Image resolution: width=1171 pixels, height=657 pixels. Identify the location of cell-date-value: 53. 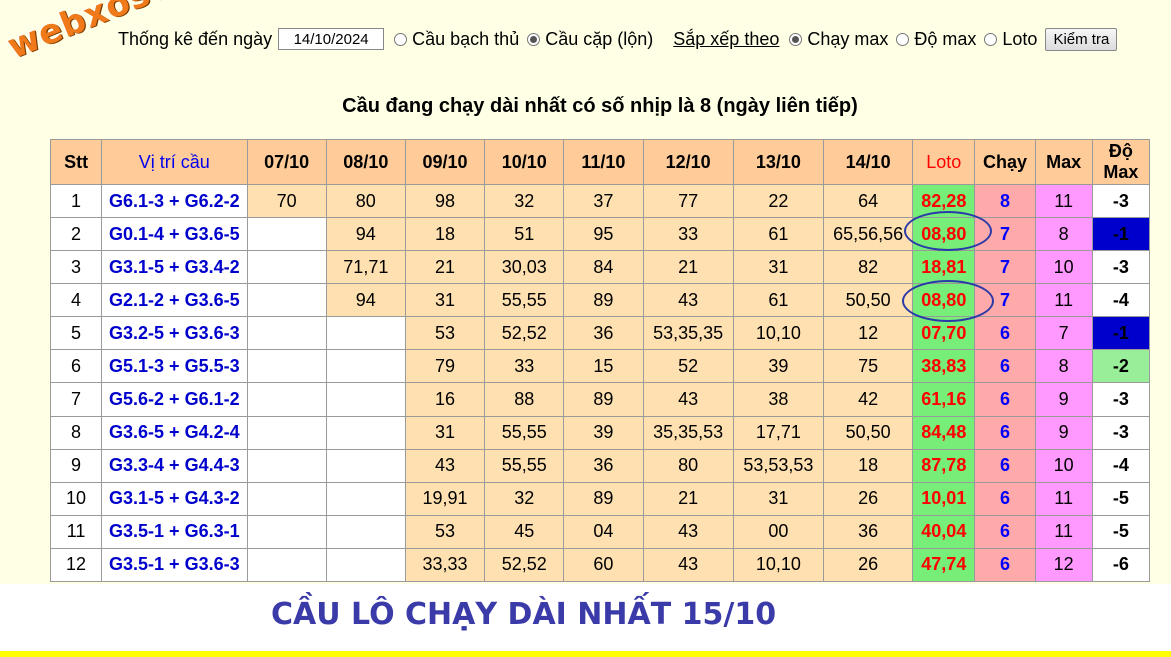
(445, 531).